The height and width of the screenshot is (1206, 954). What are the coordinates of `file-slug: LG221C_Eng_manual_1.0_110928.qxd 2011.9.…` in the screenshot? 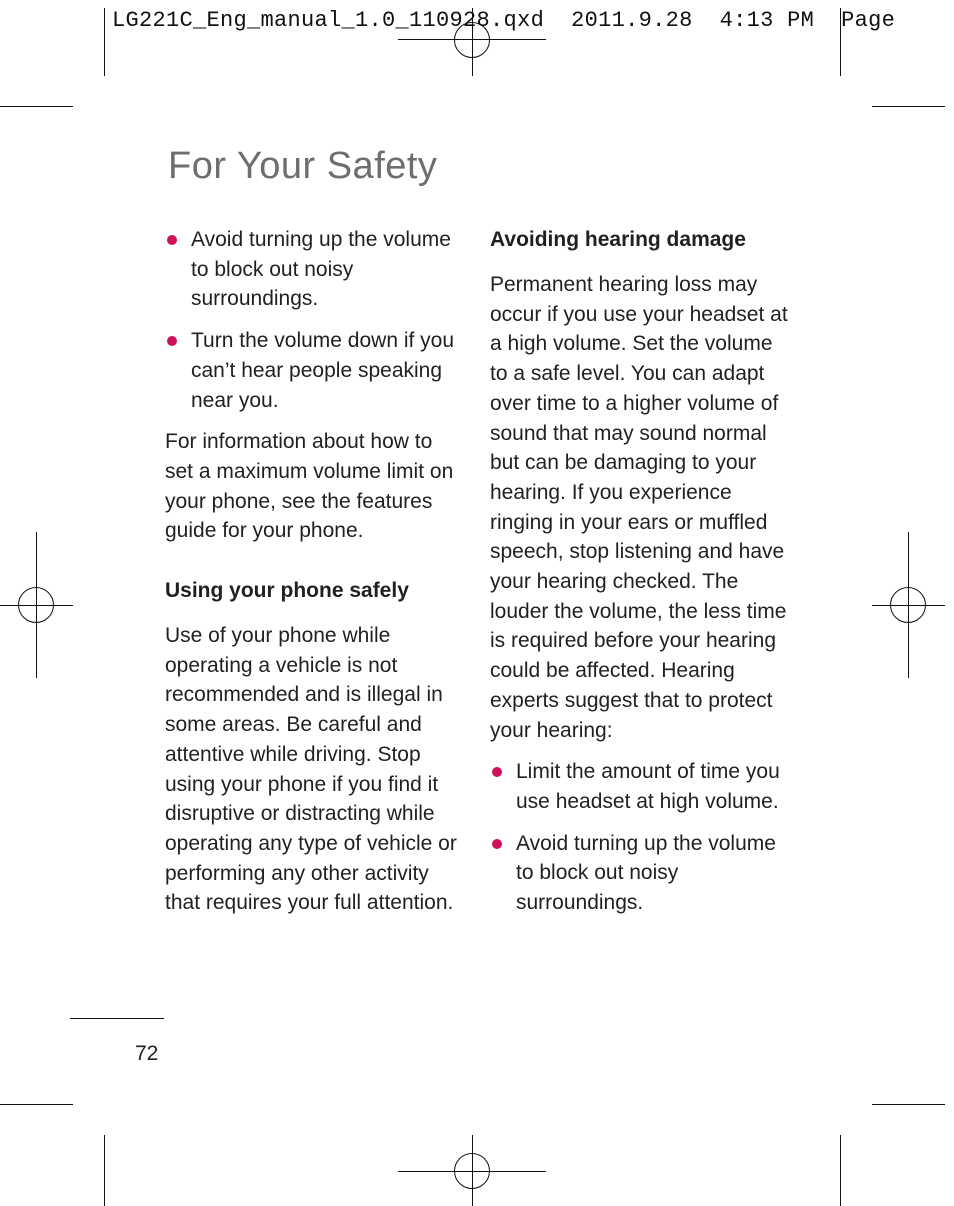 It's located at (504, 20).